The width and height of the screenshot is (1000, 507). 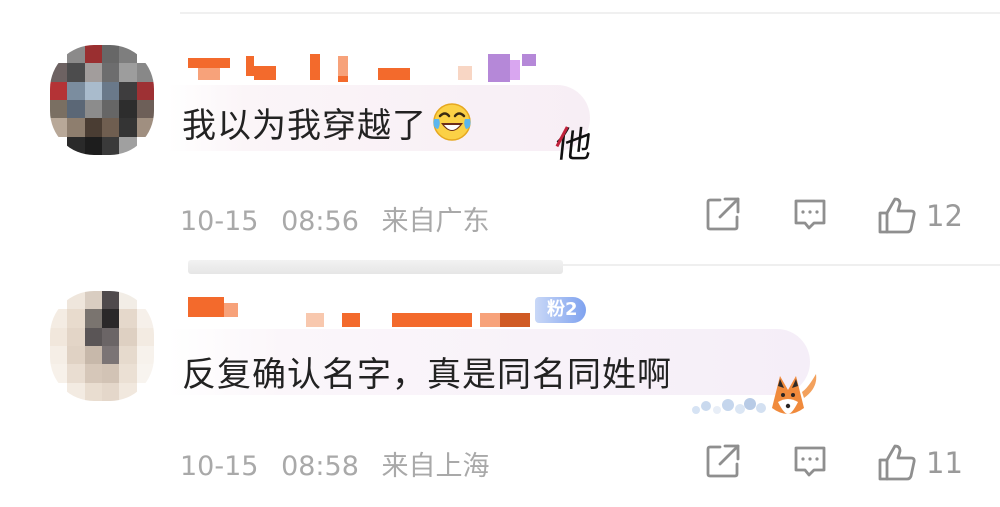 I want to click on like-button: 12, so click(x=919, y=216).